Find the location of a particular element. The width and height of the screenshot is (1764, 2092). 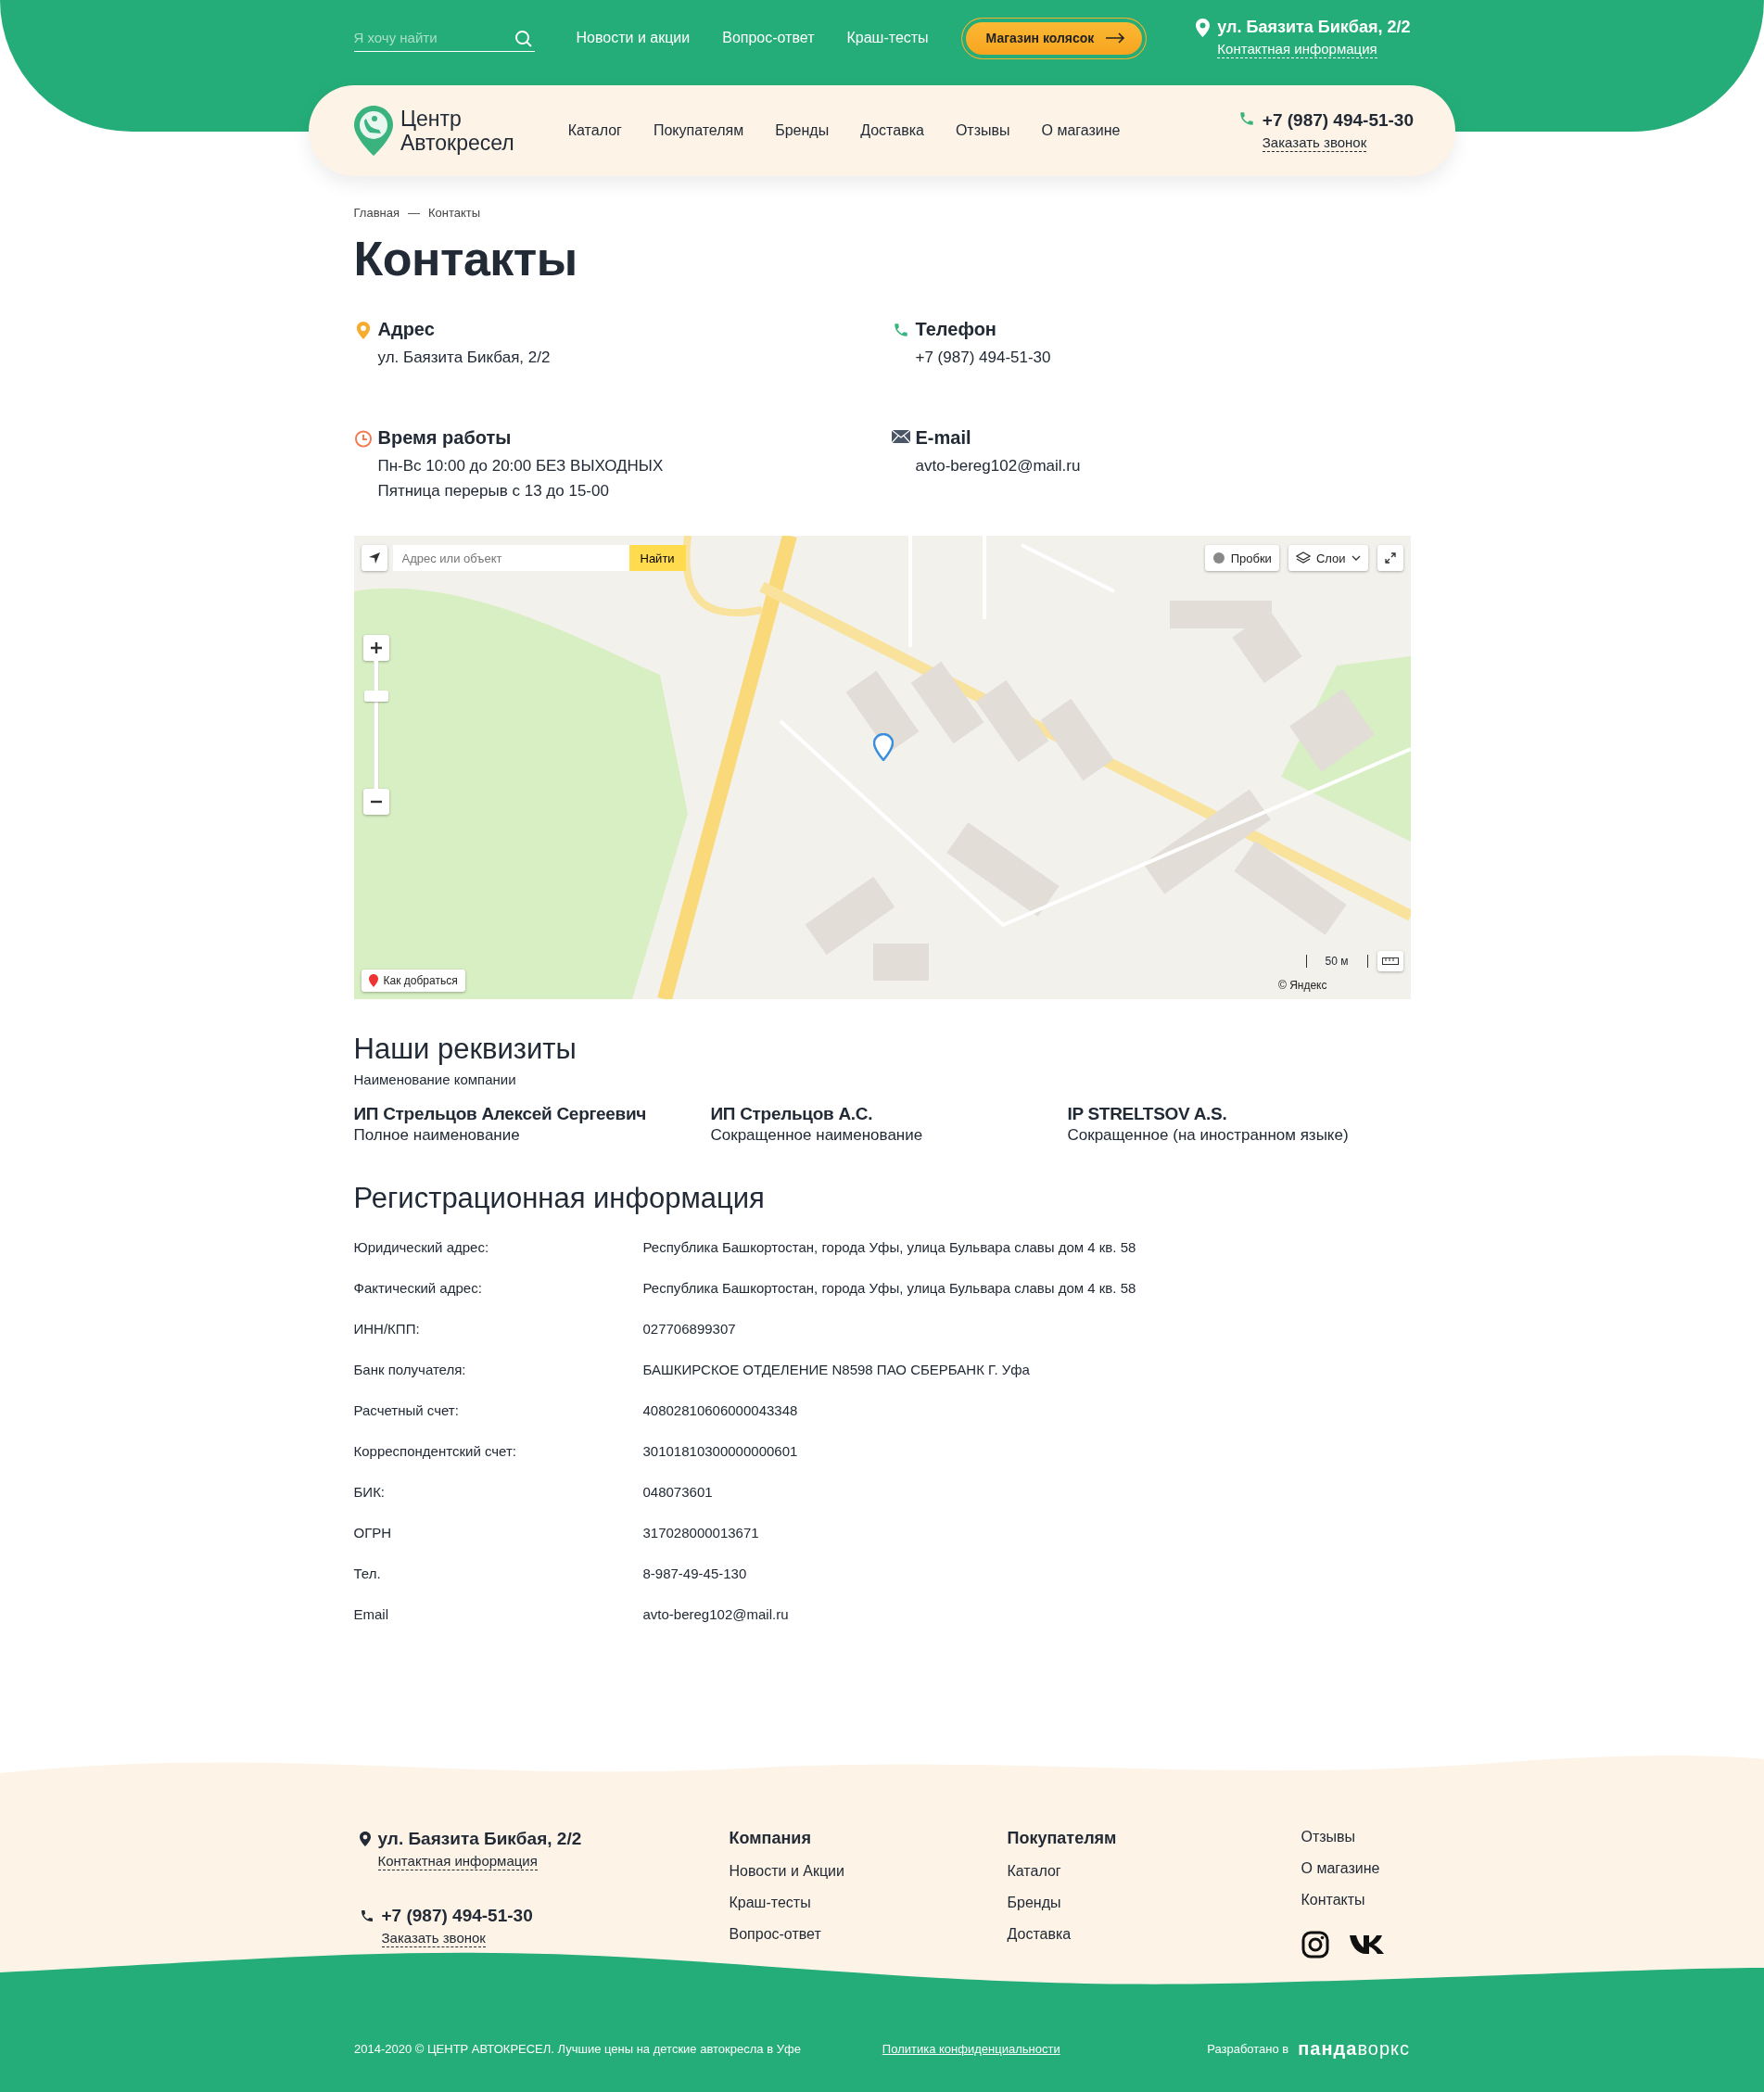

company-name-caption: Полное наименование is located at coordinates (437, 1136).